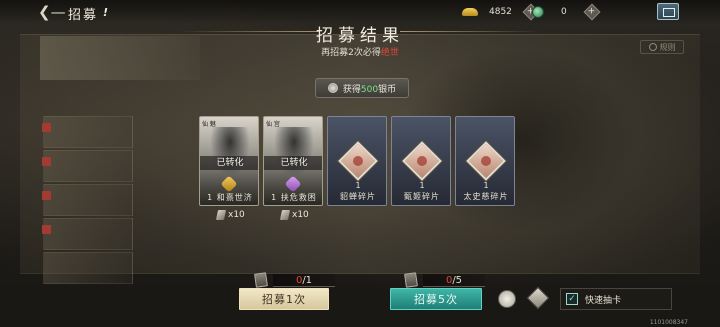 The image size is (720, 327). Describe the element at coordinates (230, 197) in the screenshot. I see `card-name: 1 和熹世济` at that location.